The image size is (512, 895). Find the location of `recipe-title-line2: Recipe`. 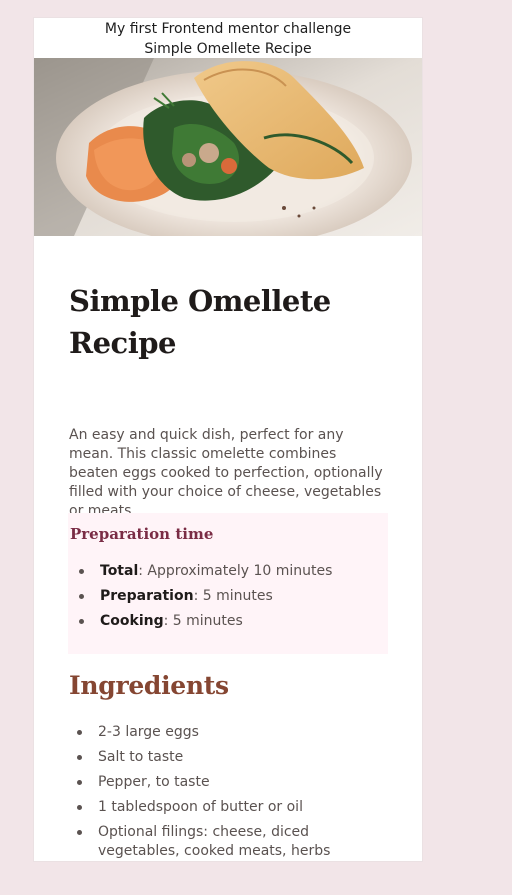

recipe-title-line2: Recipe is located at coordinates (122, 343).